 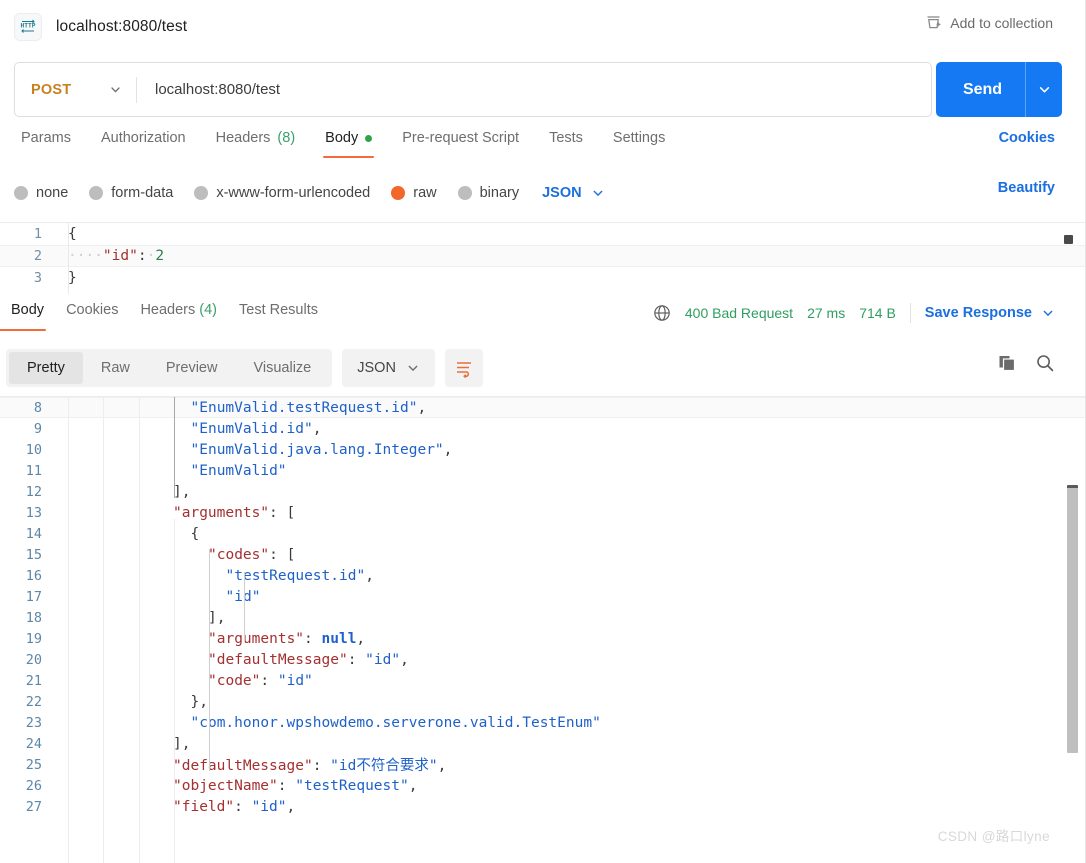 I want to click on response-body-line: 17 "id", so click(x=543, y=596).